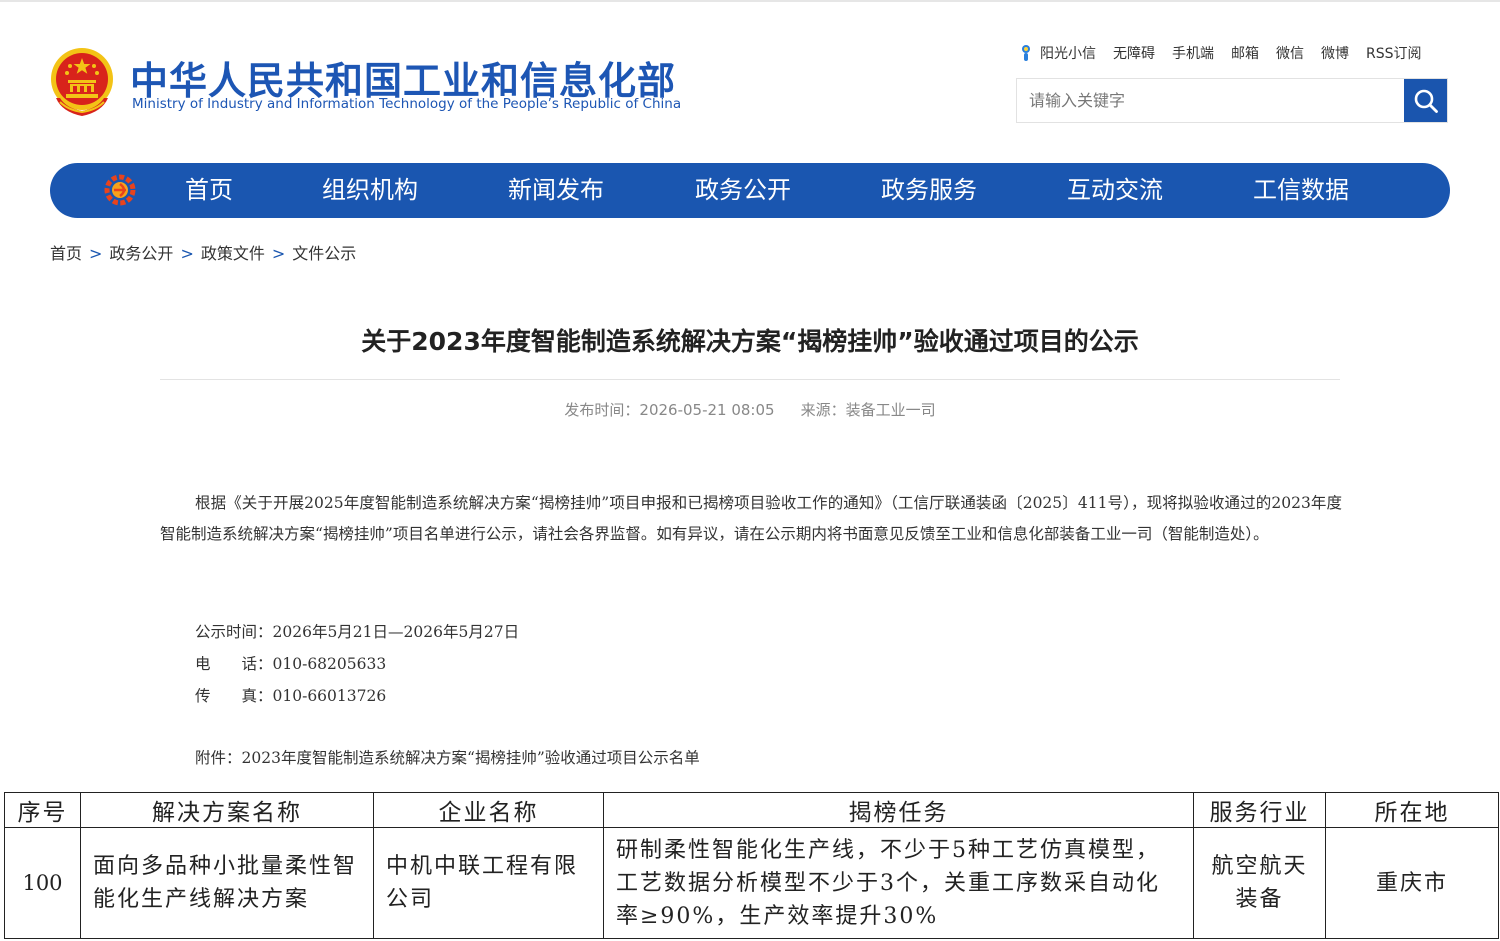  Describe the element at coordinates (1259, 810) in the screenshot. I see `column-header-industry: 服务行业` at that location.